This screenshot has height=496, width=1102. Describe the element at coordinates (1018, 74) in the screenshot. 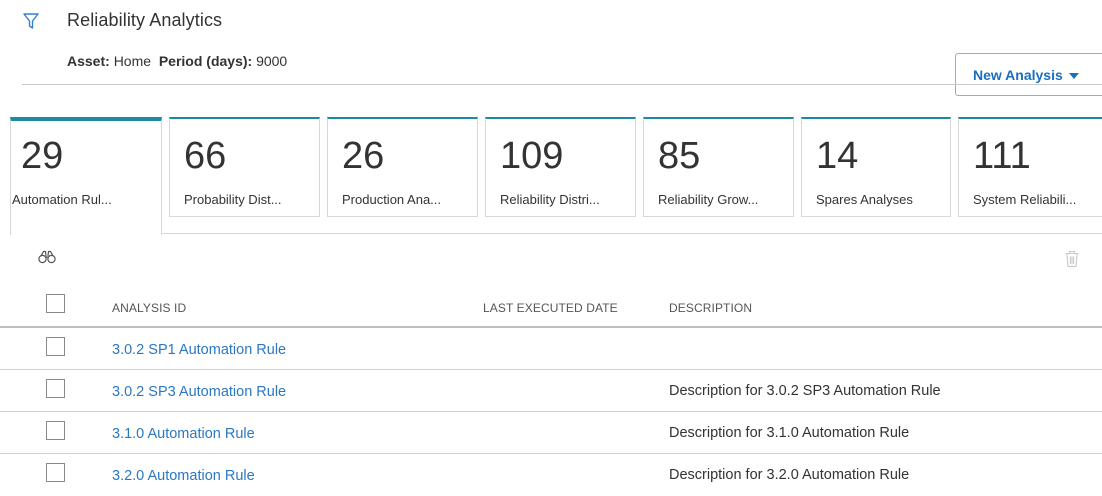

I see `new-analysis-label: New Analysis` at that location.